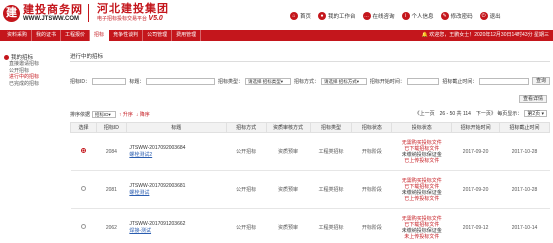 This screenshot has width=553, height=243. What do you see at coordinates (246, 151) in the screenshot?
I see `row-method: 公开招标` at bounding box center [246, 151].